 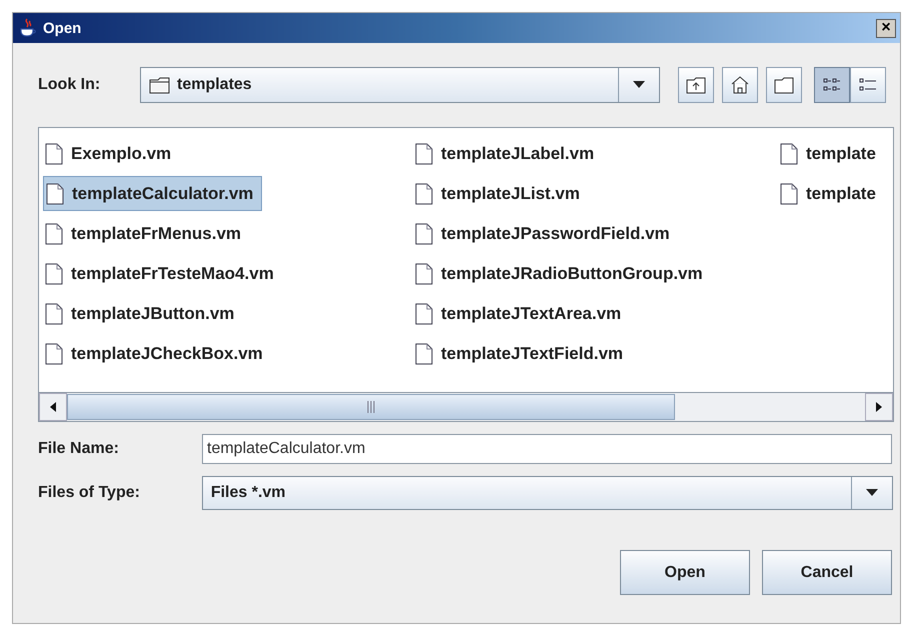 What do you see at coordinates (89, 493) in the screenshot?
I see `file-type-label: Files of Type:` at bounding box center [89, 493].